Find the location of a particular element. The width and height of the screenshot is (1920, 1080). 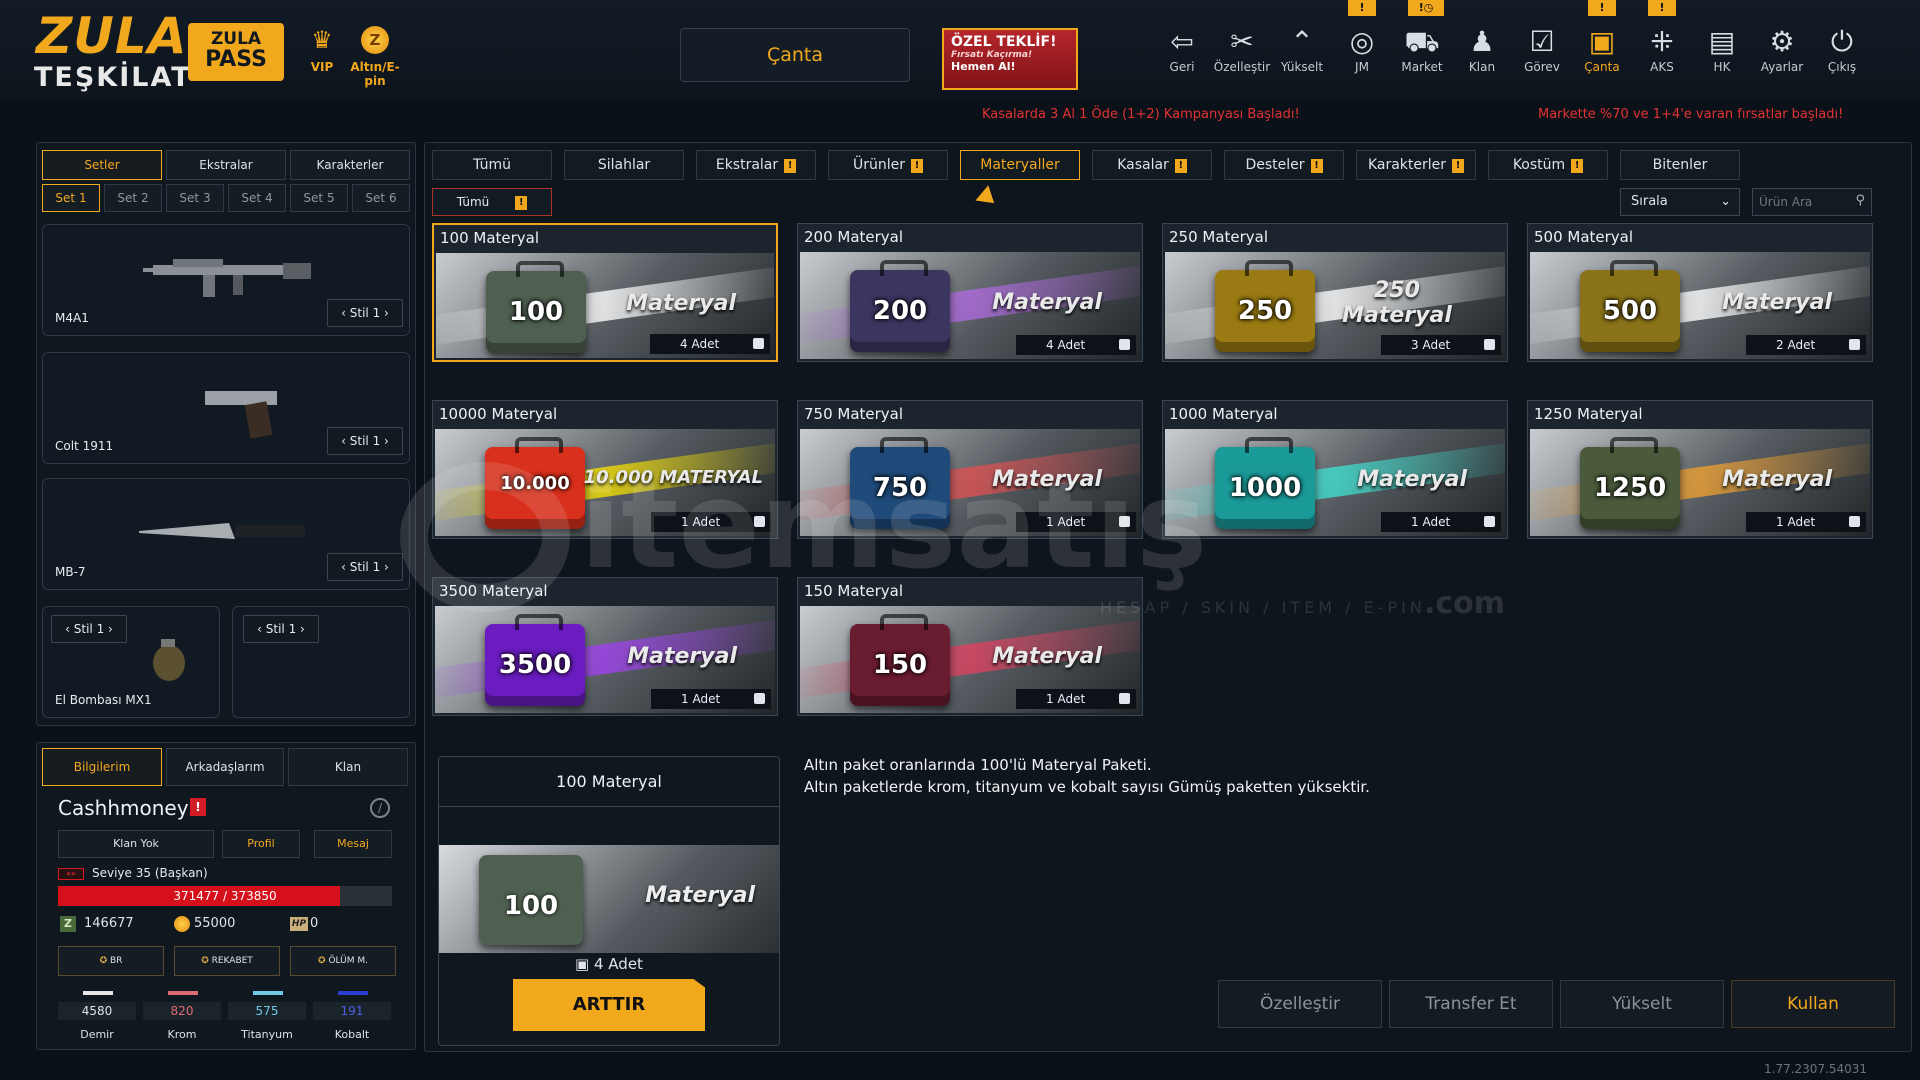

zula-logo: ZULA TEŞKİLAT is located at coordinates (110, 50).